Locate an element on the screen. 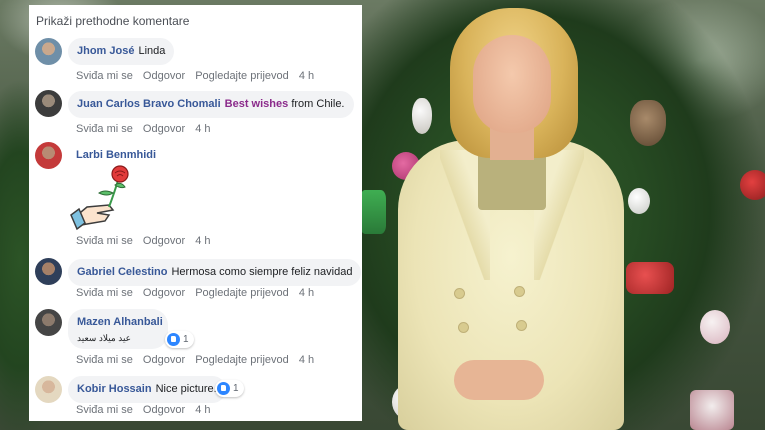  comment-highlight-text: Best wishes is located at coordinates (256, 104).